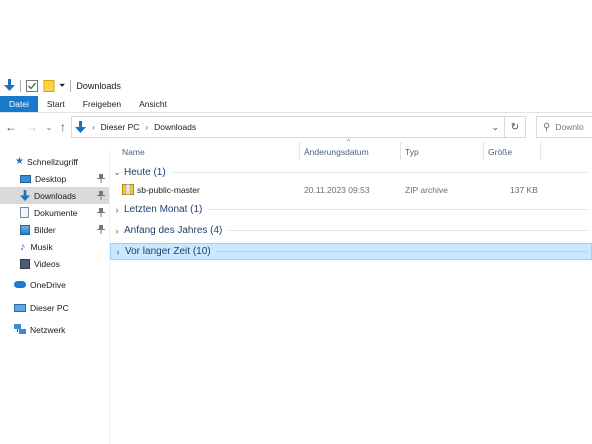  Describe the element at coordinates (495, 127) in the screenshot. I see `address-history-chevron-icon: ⌄` at that location.